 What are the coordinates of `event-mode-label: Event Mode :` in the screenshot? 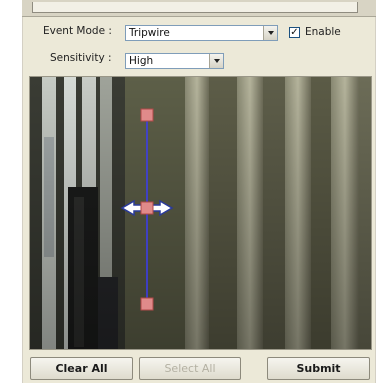 It's located at (77, 31).